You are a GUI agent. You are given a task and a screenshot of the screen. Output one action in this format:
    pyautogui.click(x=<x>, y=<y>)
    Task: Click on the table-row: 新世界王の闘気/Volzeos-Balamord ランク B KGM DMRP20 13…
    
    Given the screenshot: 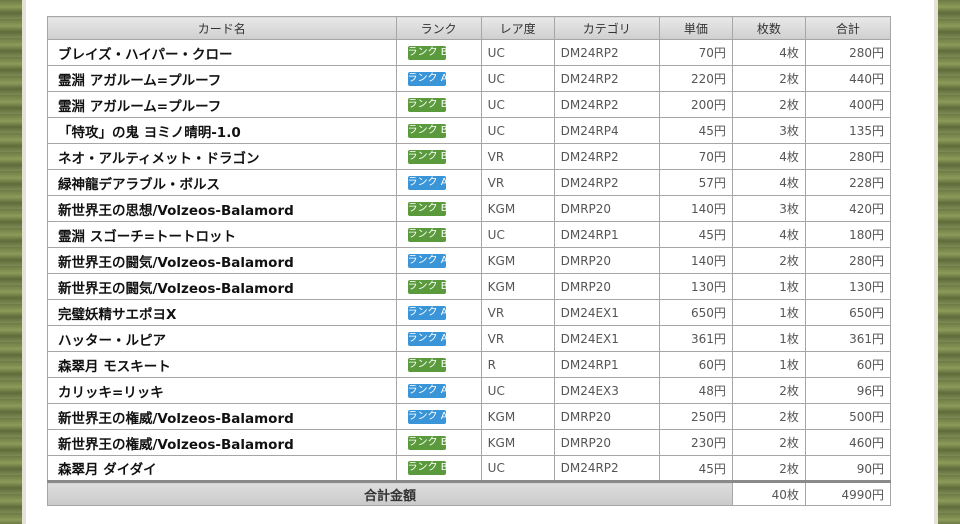 What is the action you would take?
    pyautogui.click(x=469, y=286)
    